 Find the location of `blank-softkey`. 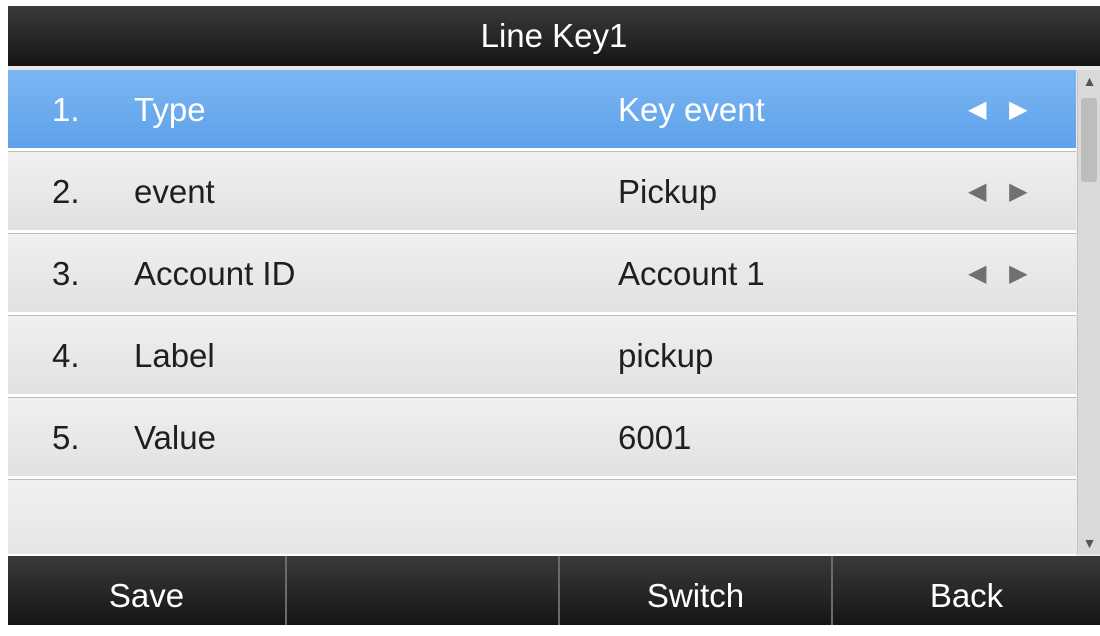

blank-softkey is located at coordinates (423, 590).